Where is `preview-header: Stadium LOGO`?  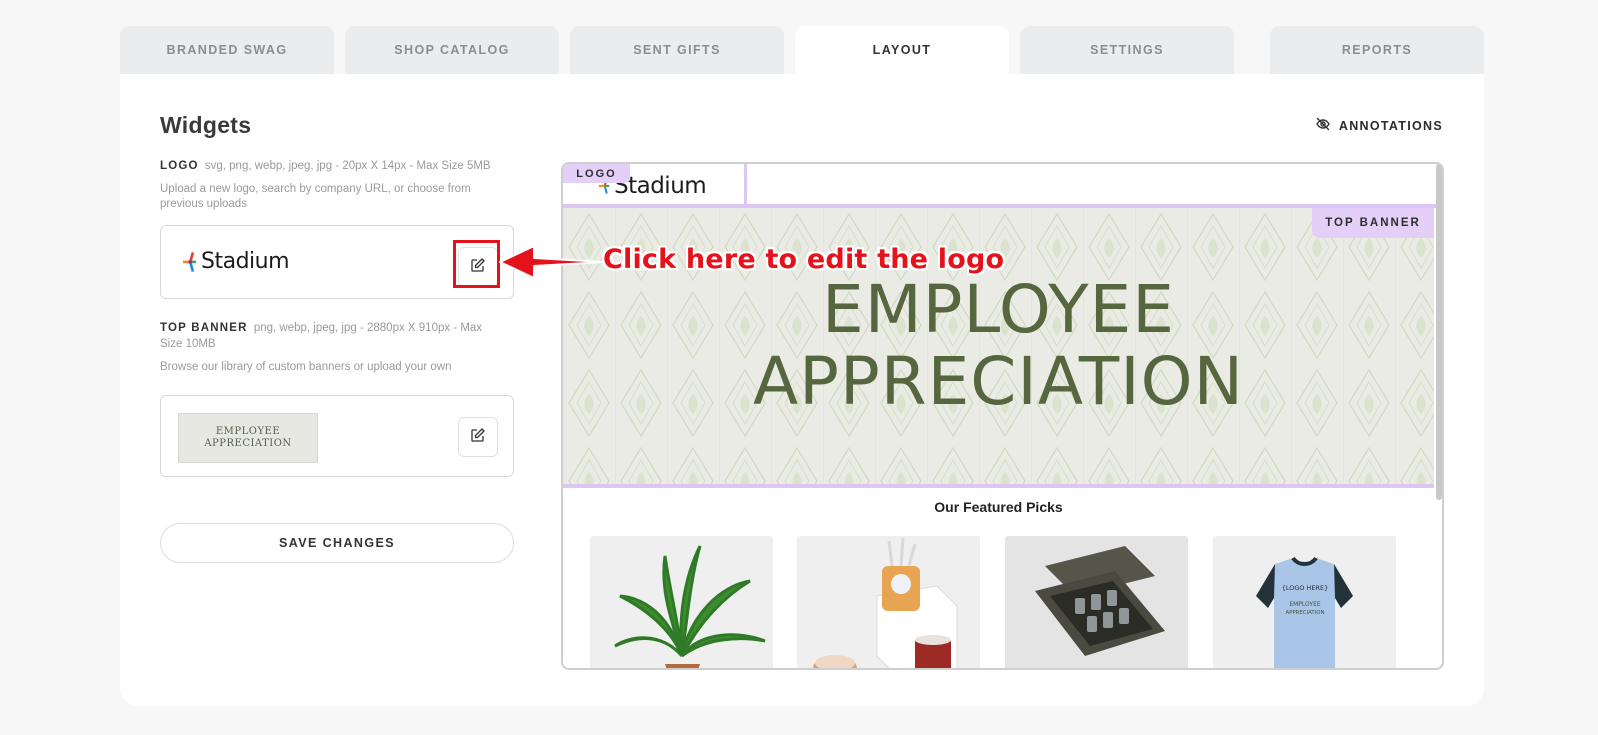
preview-header: Stadium LOGO is located at coordinates (1002, 186).